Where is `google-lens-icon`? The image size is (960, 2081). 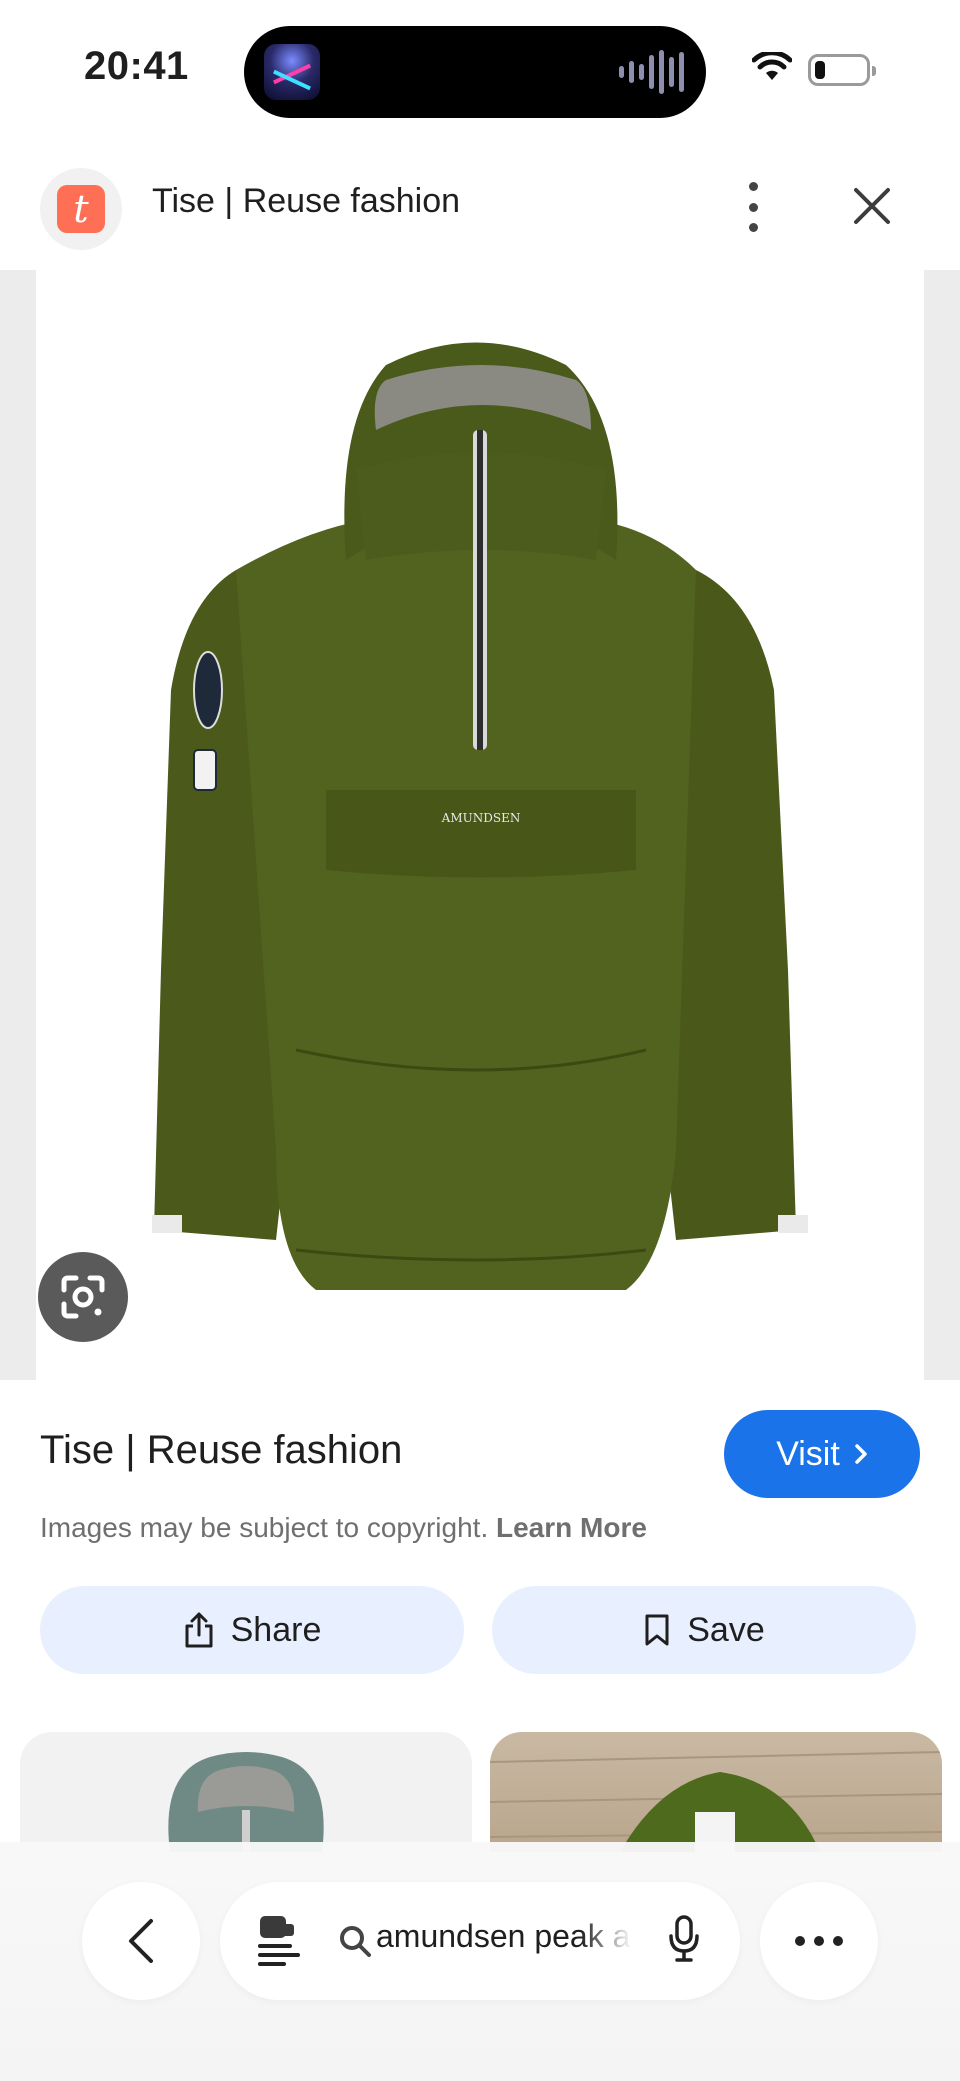
google-lens-icon is located at coordinates (83, 1297).